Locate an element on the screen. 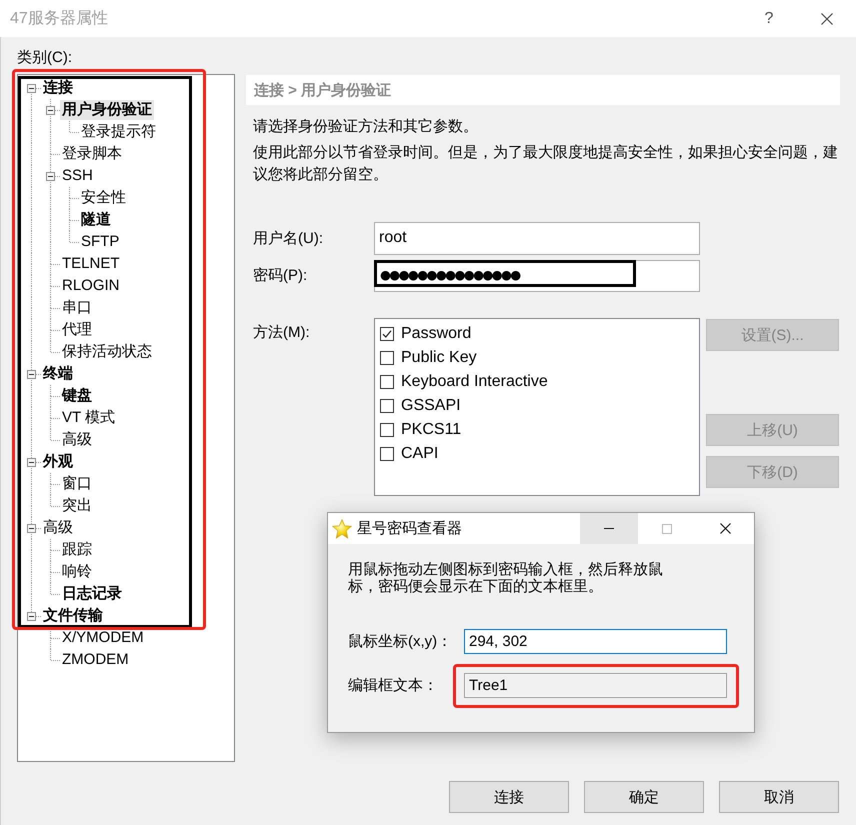 This screenshot has width=856, height=825. tree-item: 登录提示符 is located at coordinates (118, 132).